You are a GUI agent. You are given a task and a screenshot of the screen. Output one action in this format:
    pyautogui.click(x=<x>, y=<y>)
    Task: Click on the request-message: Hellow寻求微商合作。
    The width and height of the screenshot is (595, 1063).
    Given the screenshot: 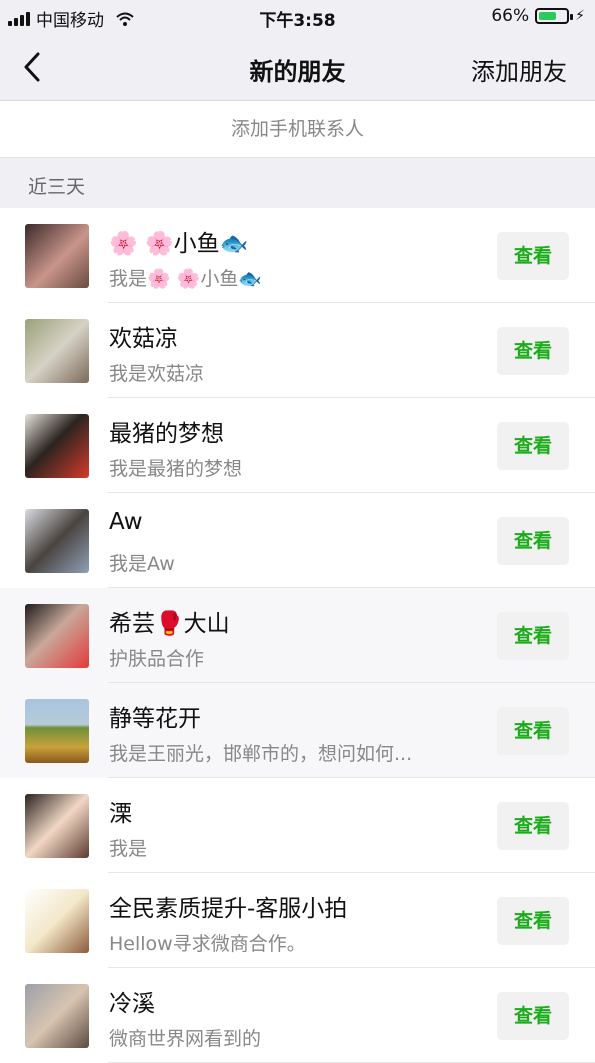 What is the action you would take?
    pyautogui.click(x=207, y=944)
    